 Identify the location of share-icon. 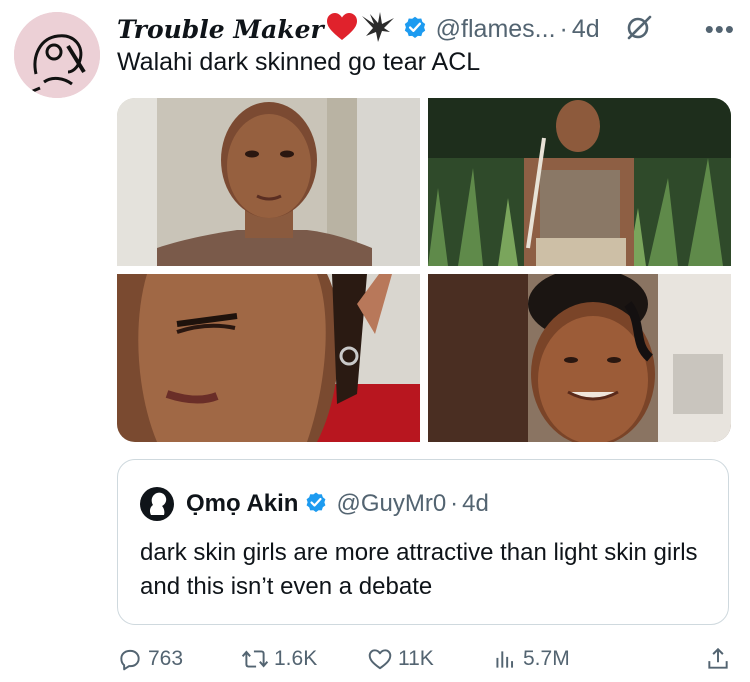
(718, 658).